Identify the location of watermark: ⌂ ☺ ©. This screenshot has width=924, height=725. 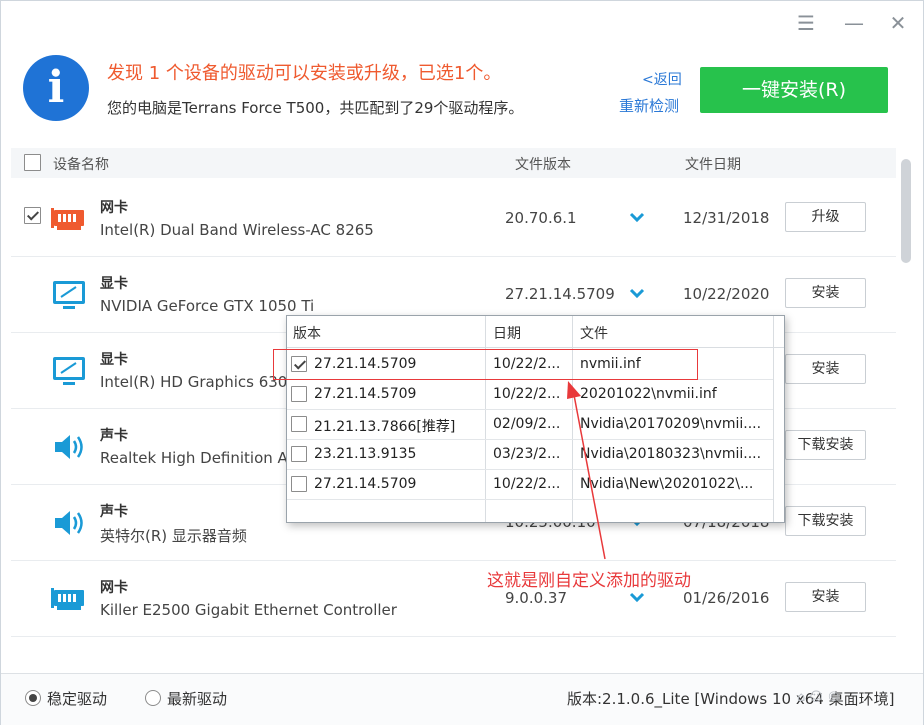
(819, 697).